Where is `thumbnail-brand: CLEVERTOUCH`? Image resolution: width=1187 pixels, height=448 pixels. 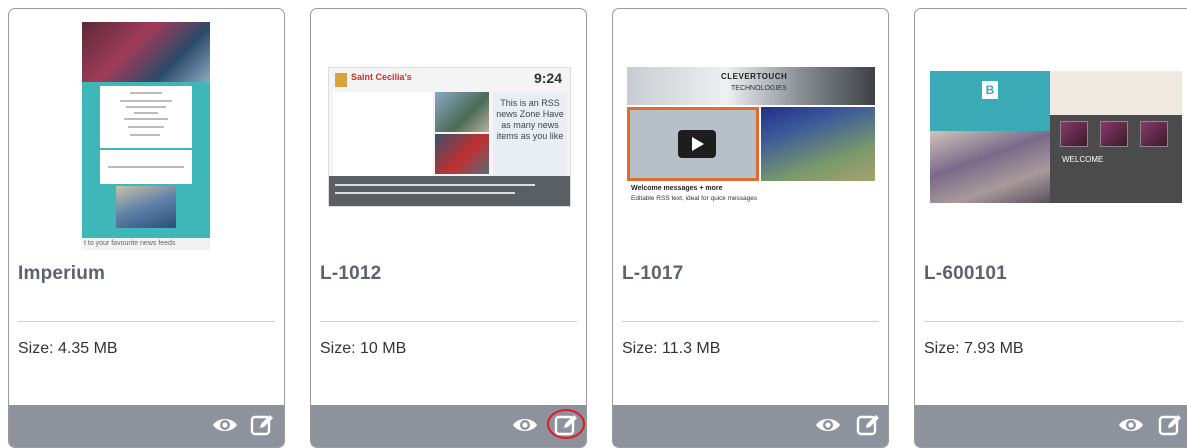 thumbnail-brand: CLEVERTOUCH is located at coordinates (754, 76).